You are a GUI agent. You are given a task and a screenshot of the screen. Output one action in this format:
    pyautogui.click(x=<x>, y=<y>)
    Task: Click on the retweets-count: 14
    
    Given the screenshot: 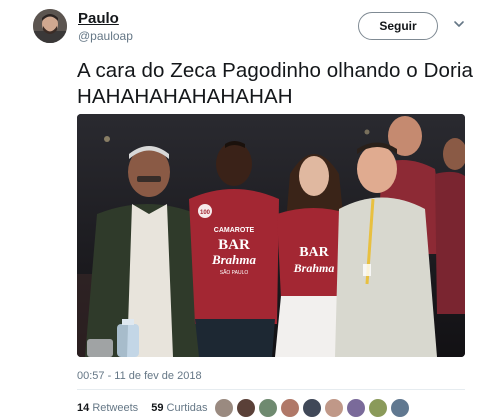 What is the action you would take?
    pyautogui.click(x=83, y=408)
    